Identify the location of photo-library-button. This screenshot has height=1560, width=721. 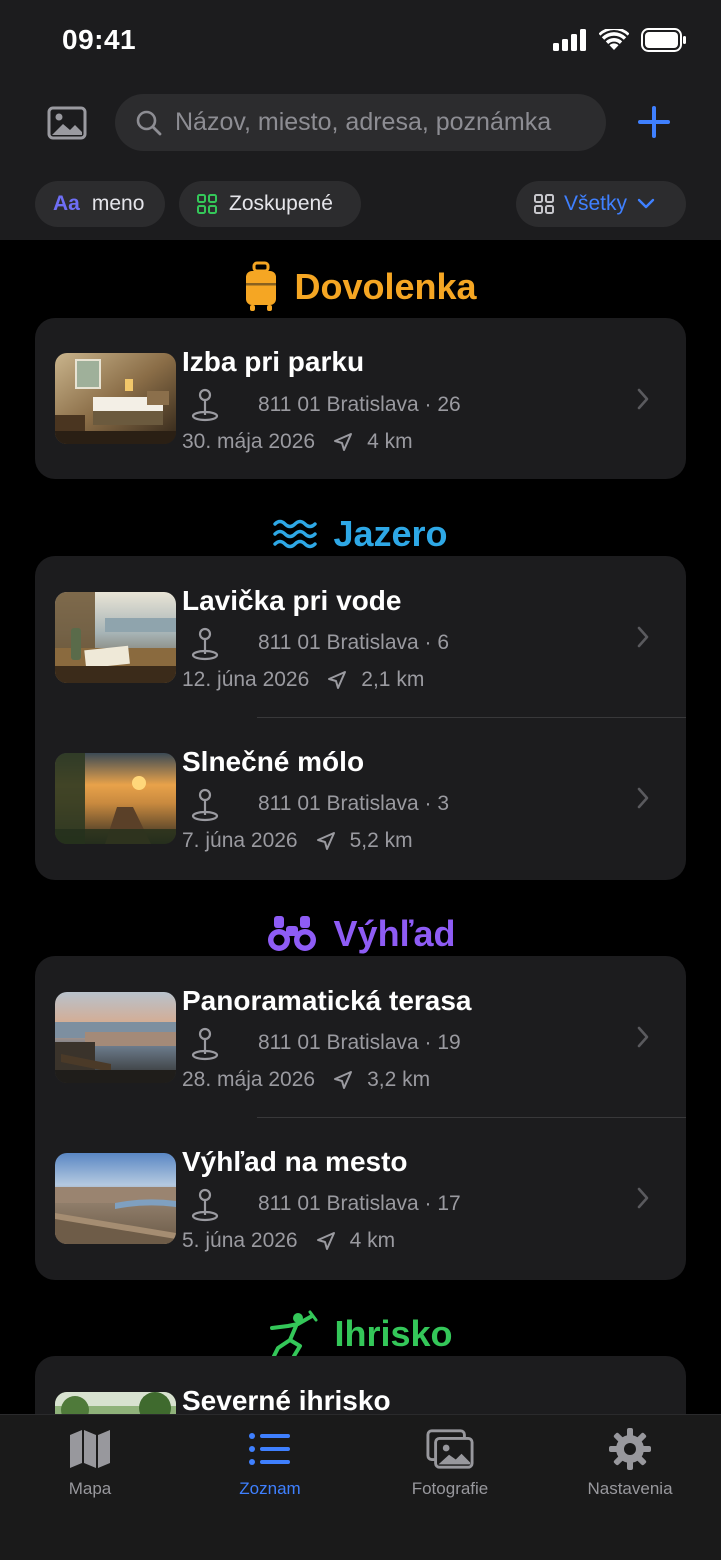
(67, 123).